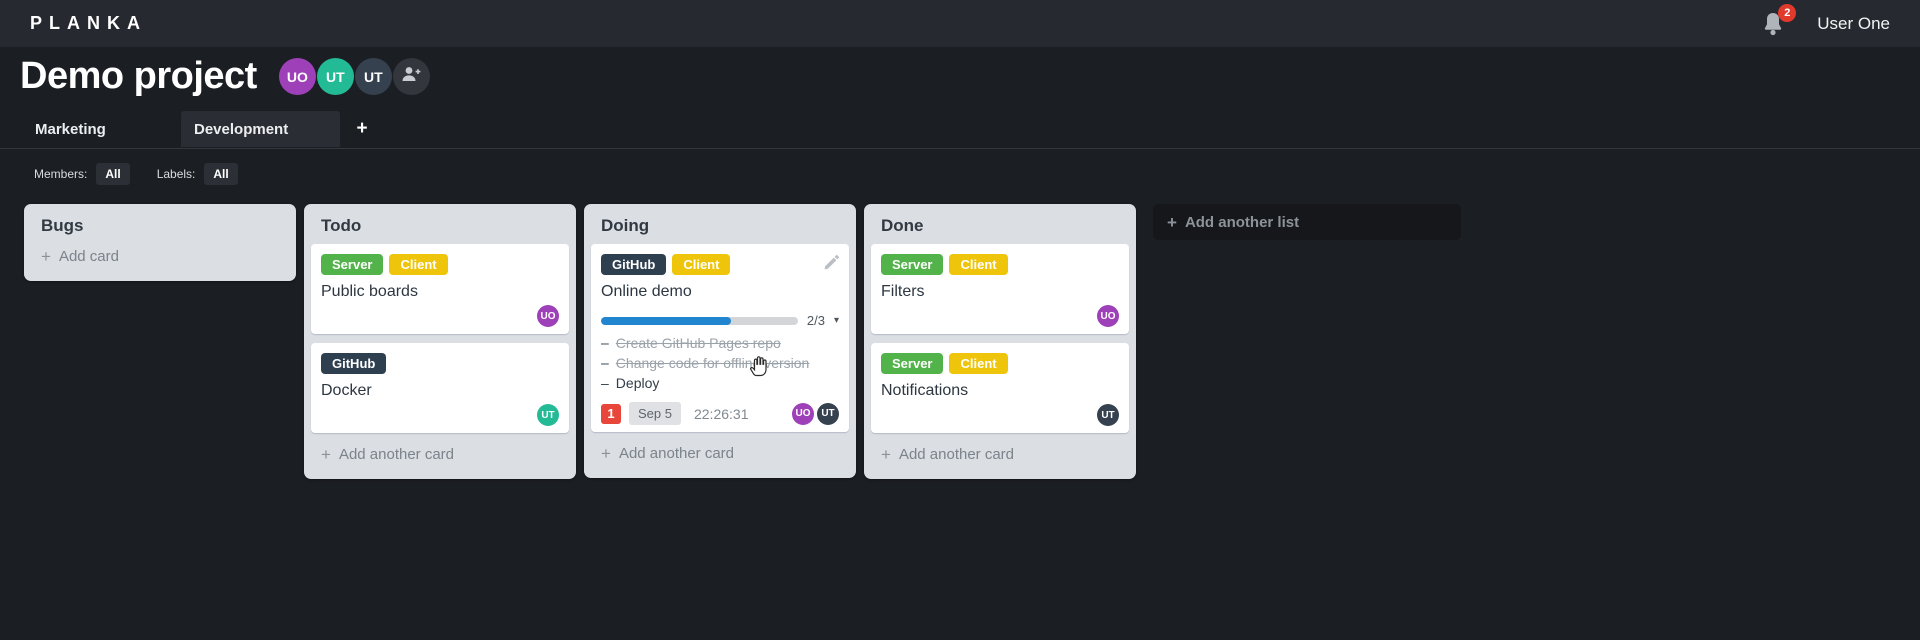 Image resolution: width=1920 pixels, height=640 pixels. I want to click on labels-filter-label: Labels:, so click(176, 174).